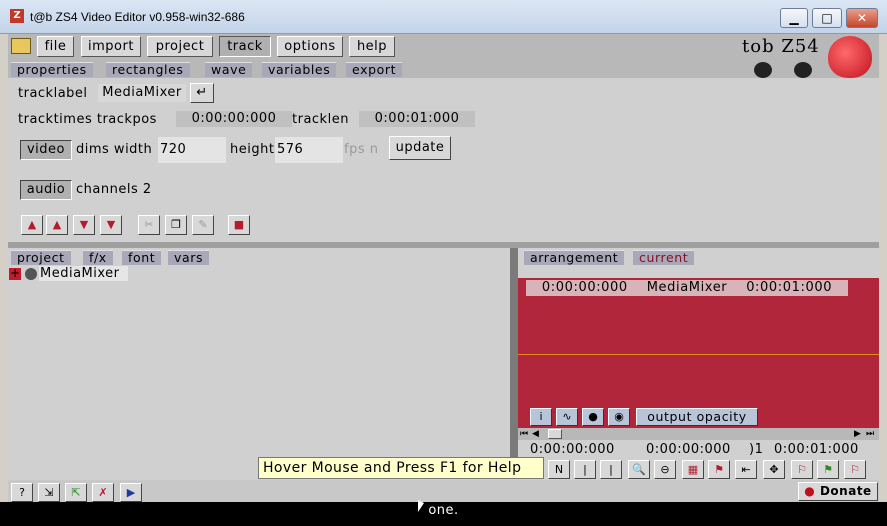 The width and height of the screenshot is (887, 526). Describe the element at coordinates (611, 469) in the screenshot. I see `mark-out-button: |` at that location.